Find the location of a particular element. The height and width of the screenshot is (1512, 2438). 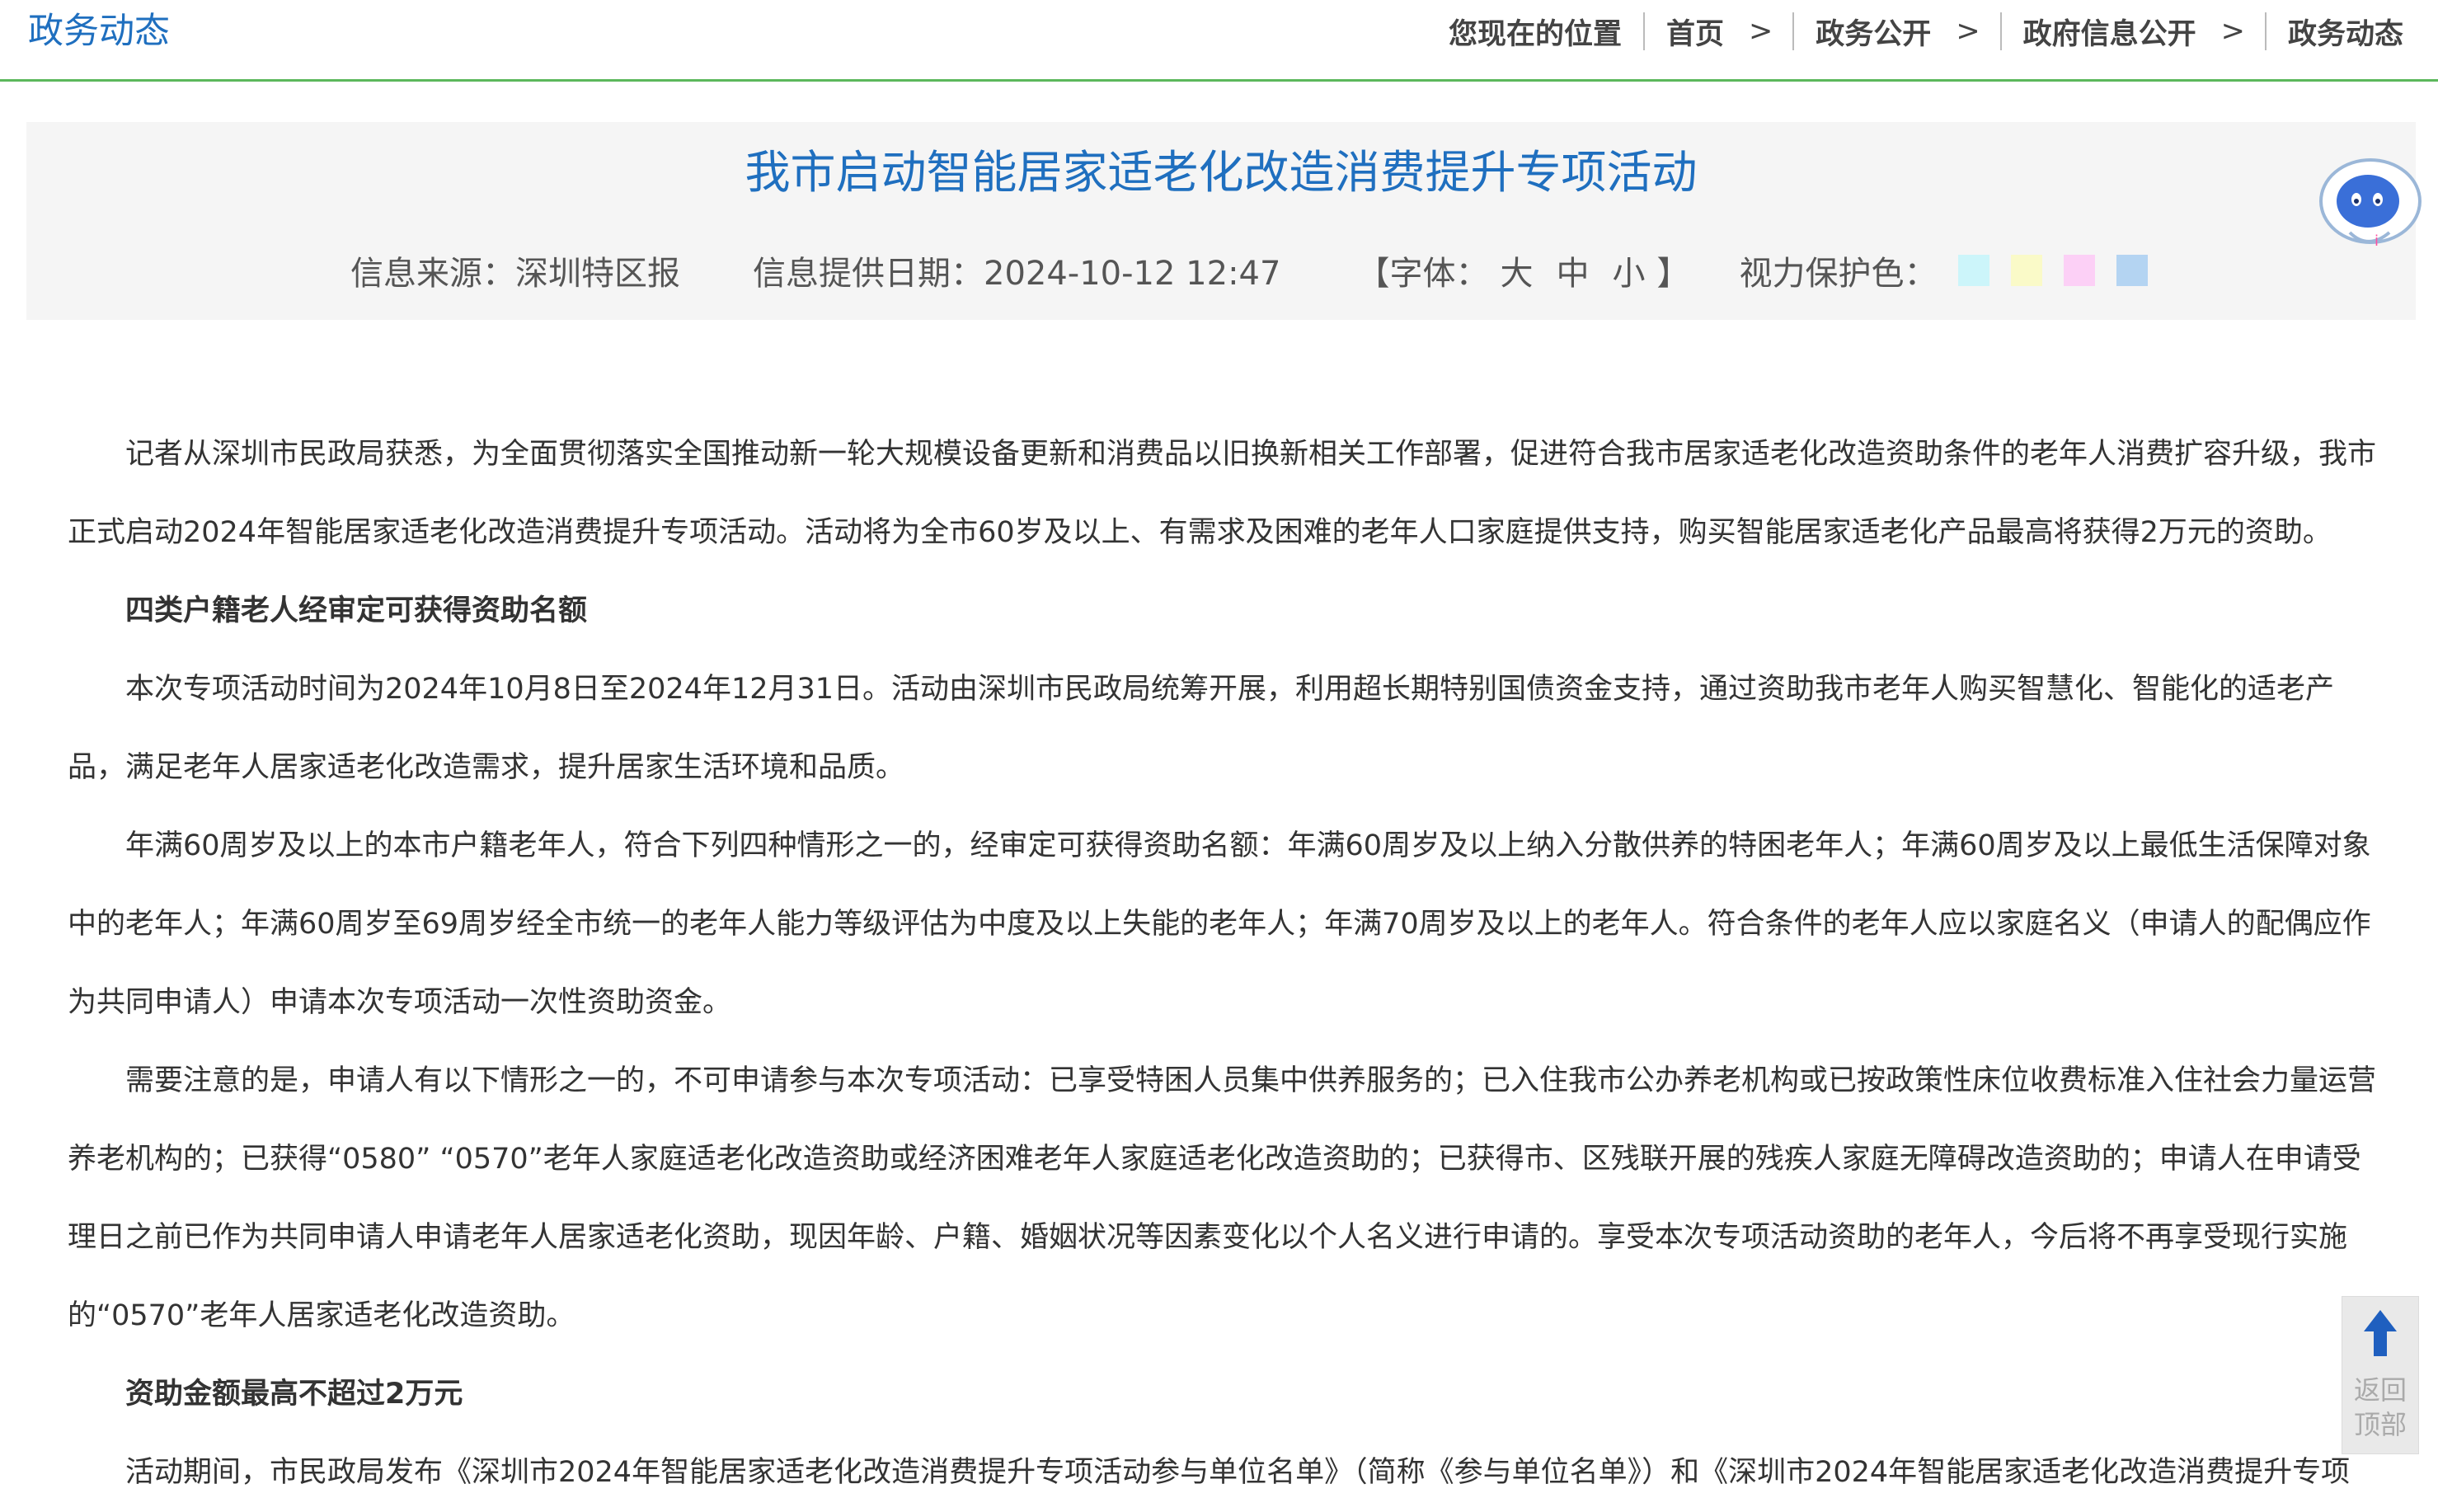

info-source: 信息来源：深圳特区报 is located at coordinates (515, 274).